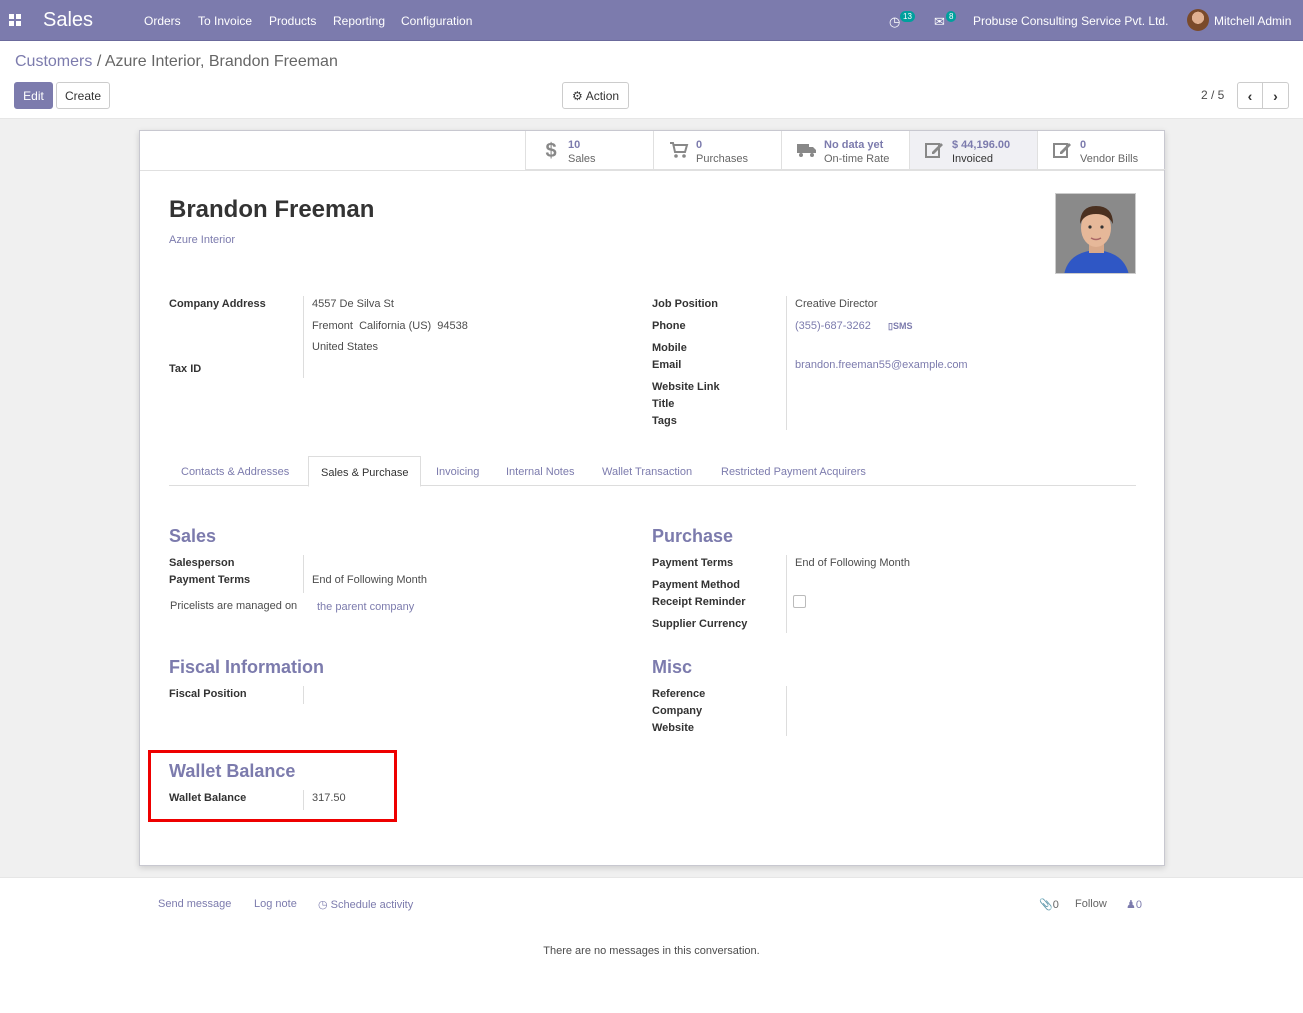 The height and width of the screenshot is (1013, 1303). I want to click on sales-label: Sales, so click(582, 159).